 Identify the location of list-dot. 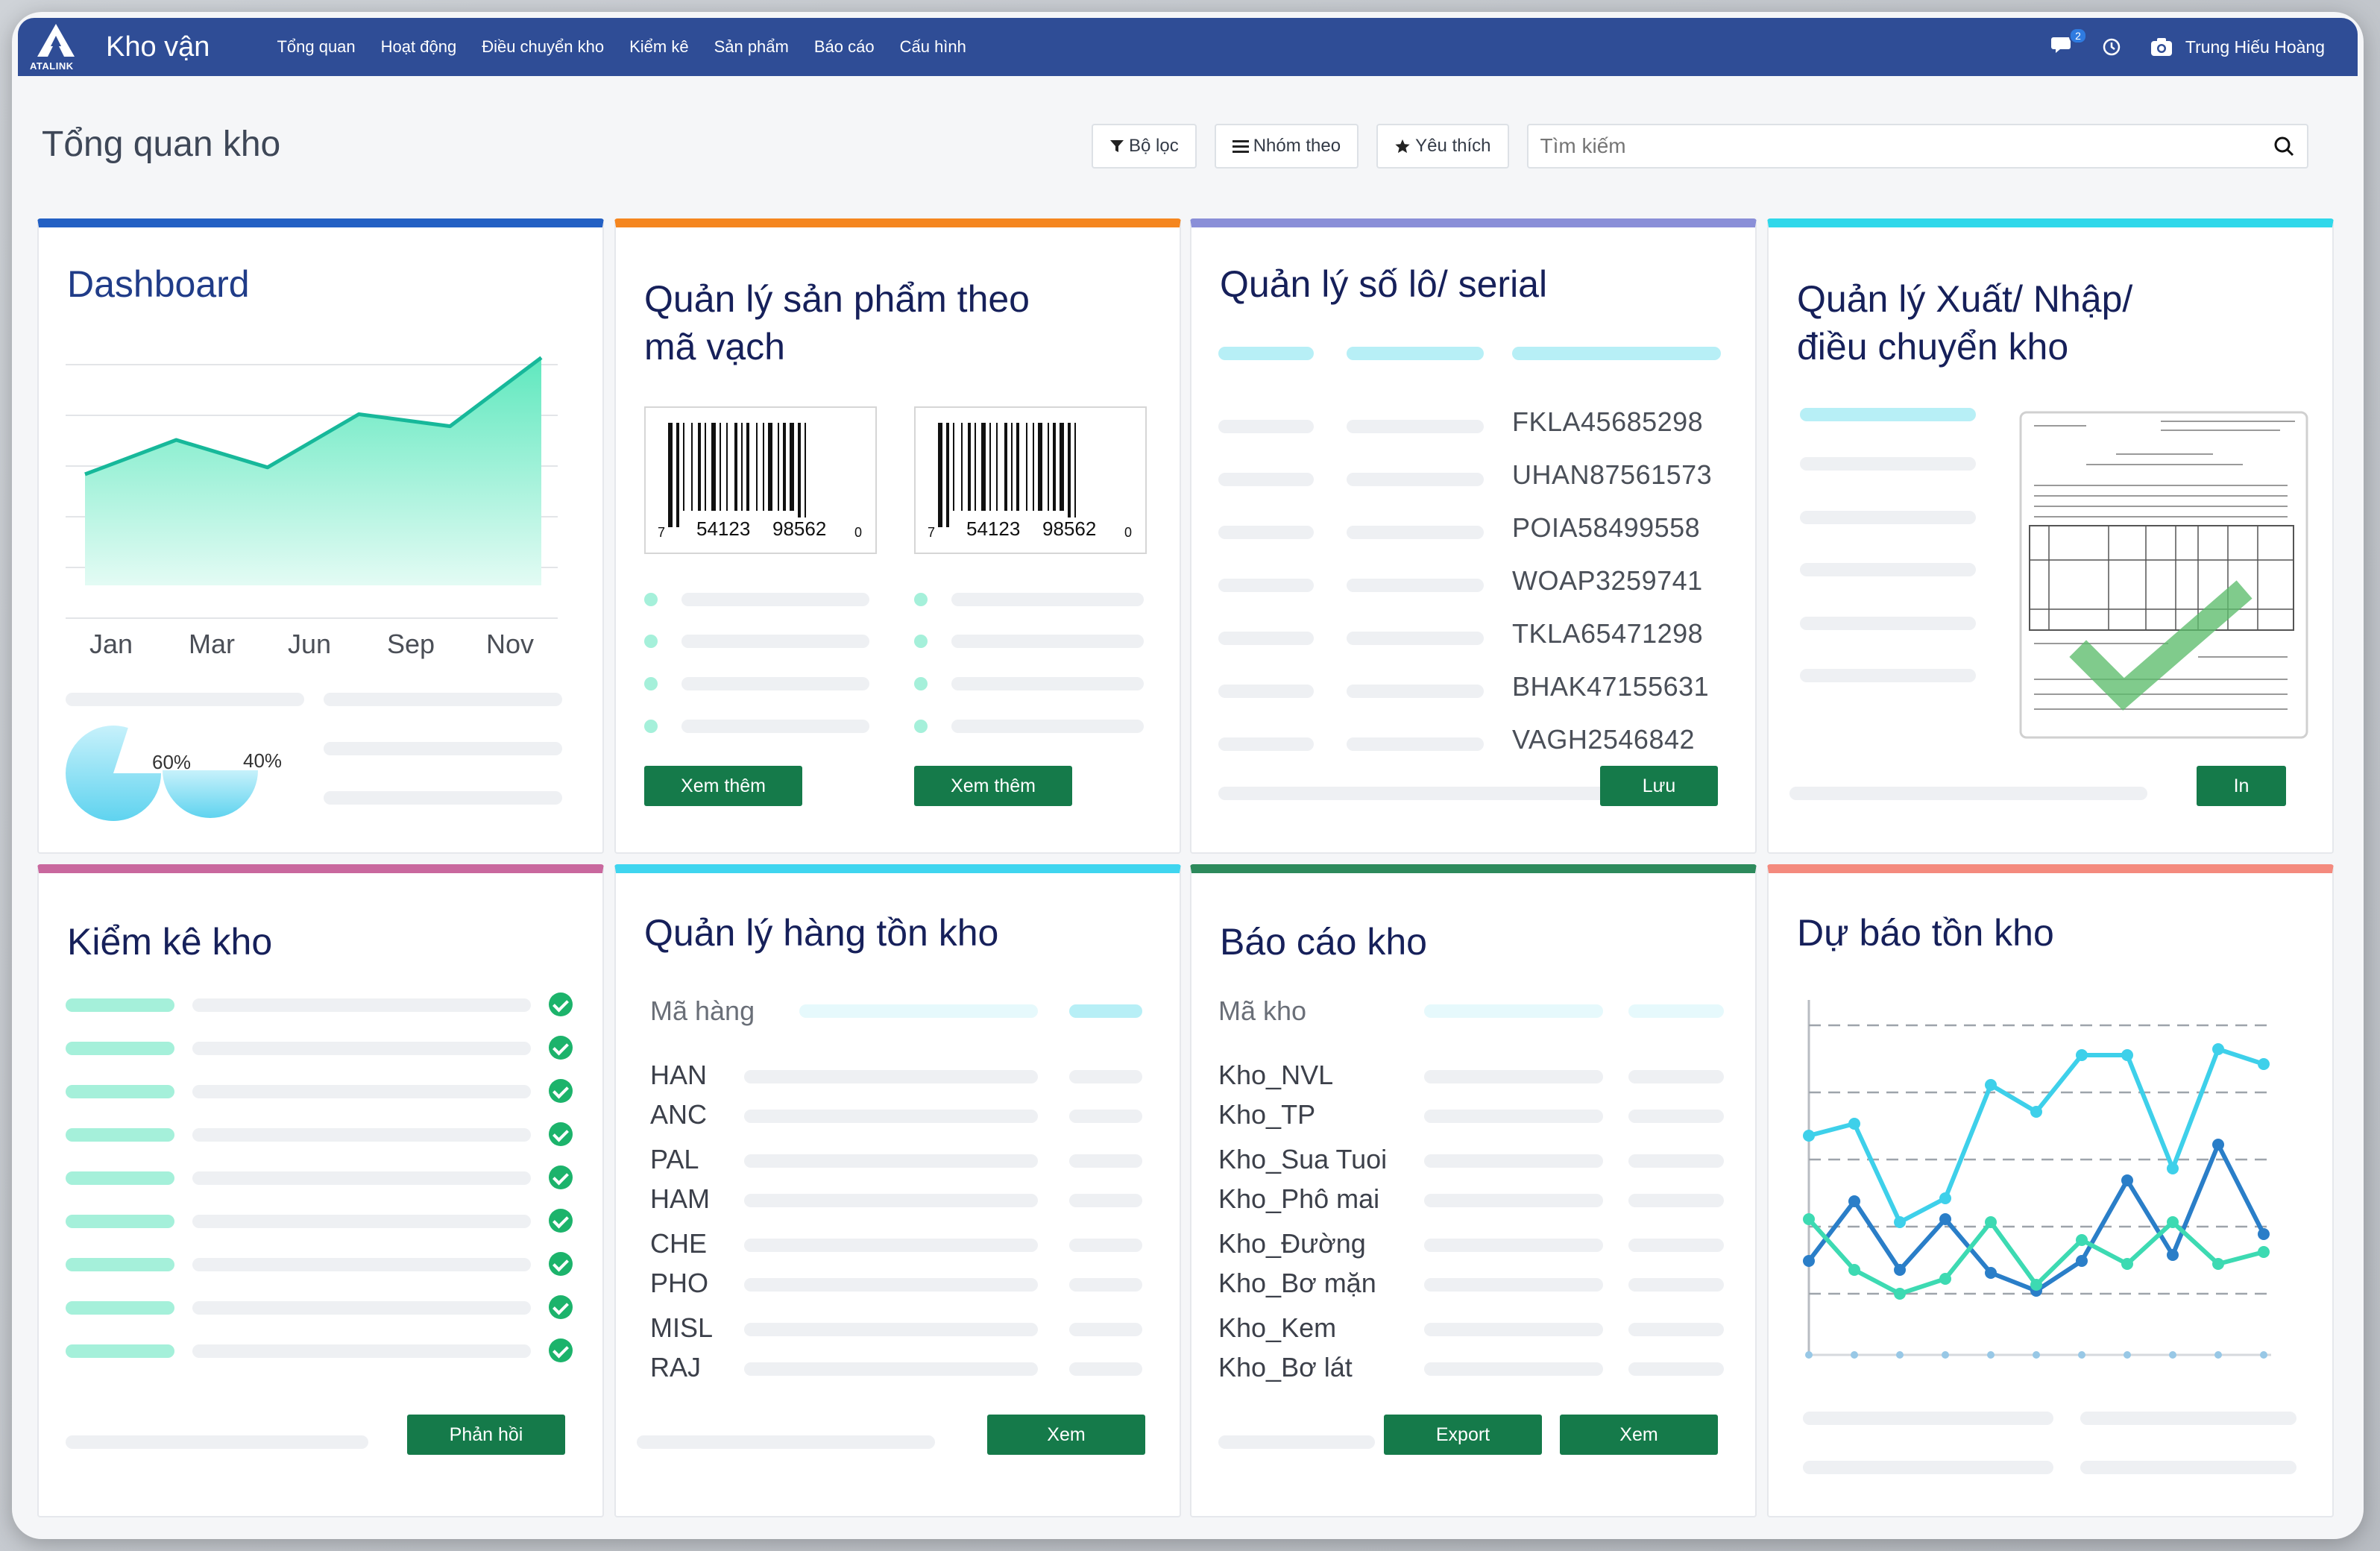
(921, 599).